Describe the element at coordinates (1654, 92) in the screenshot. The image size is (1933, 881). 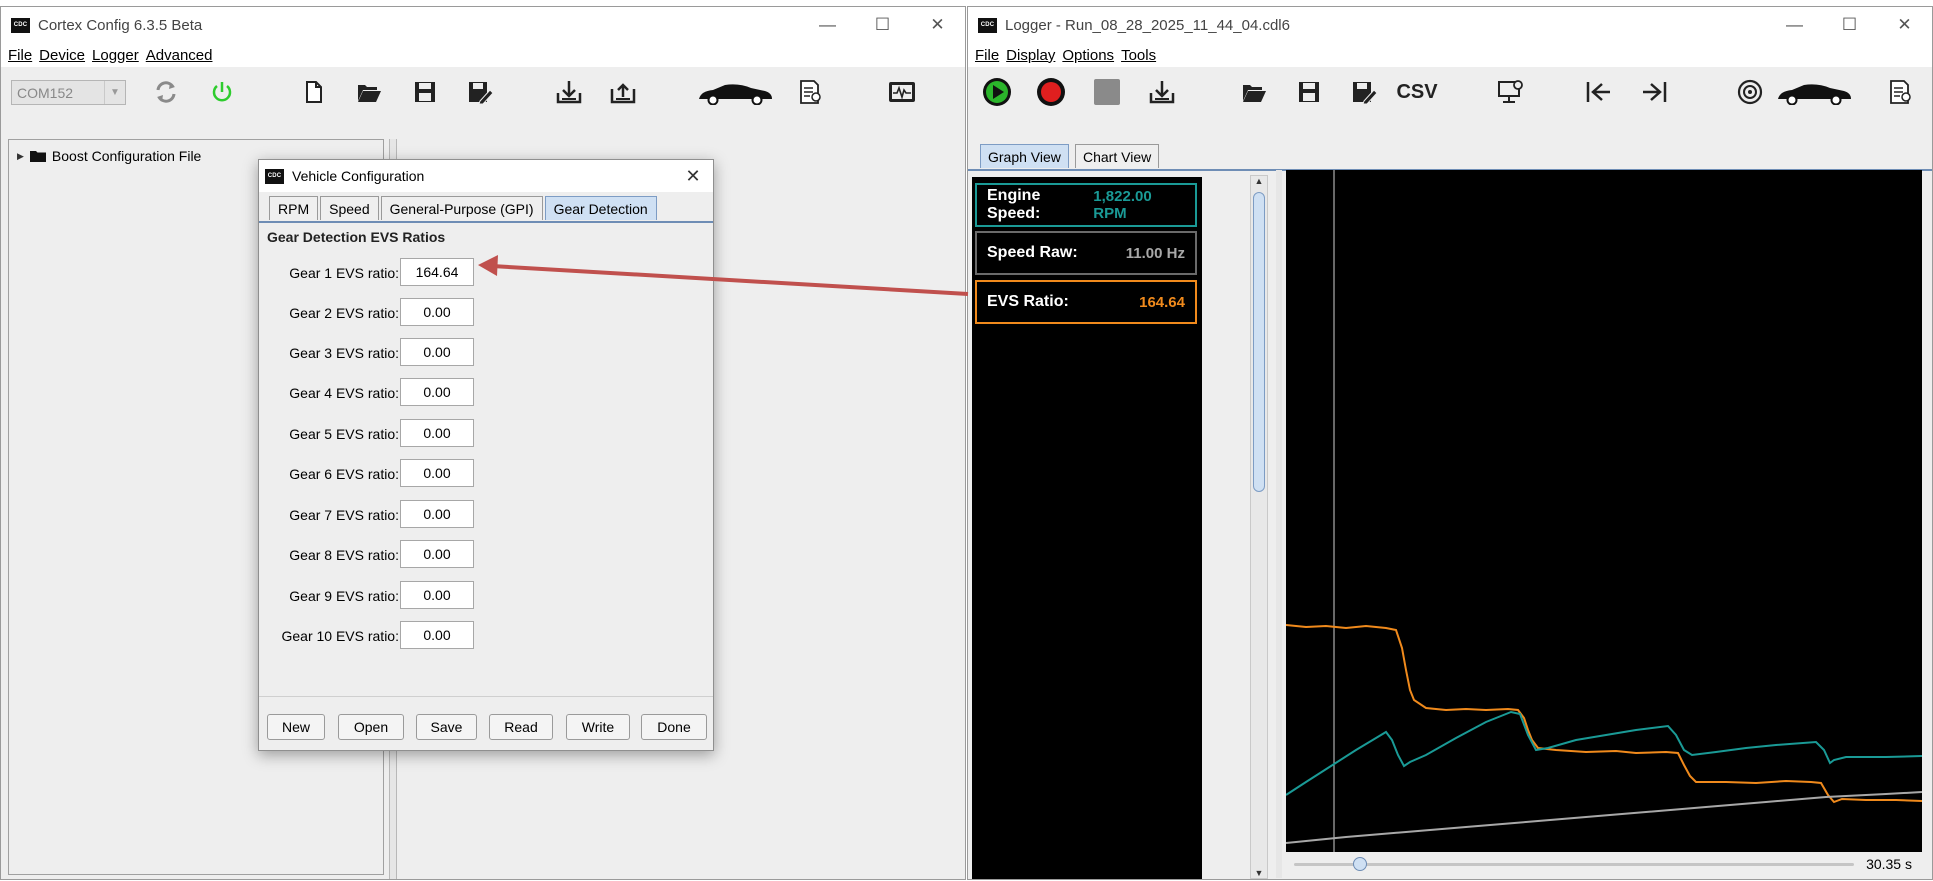
I see `jump-end-icon` at that location.